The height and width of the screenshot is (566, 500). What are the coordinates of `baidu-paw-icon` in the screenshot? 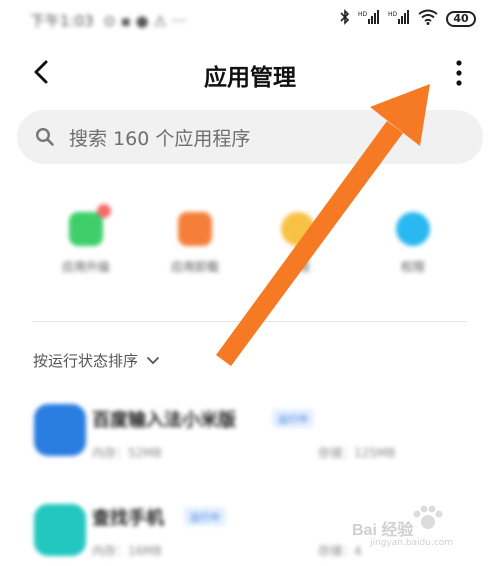 It's located at (428, 517).